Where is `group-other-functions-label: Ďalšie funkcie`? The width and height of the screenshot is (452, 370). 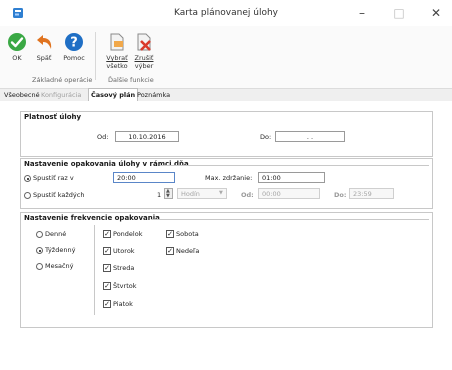 group-other-functions-label: Ďalšie funkcie is located at coordinates (131, 80).